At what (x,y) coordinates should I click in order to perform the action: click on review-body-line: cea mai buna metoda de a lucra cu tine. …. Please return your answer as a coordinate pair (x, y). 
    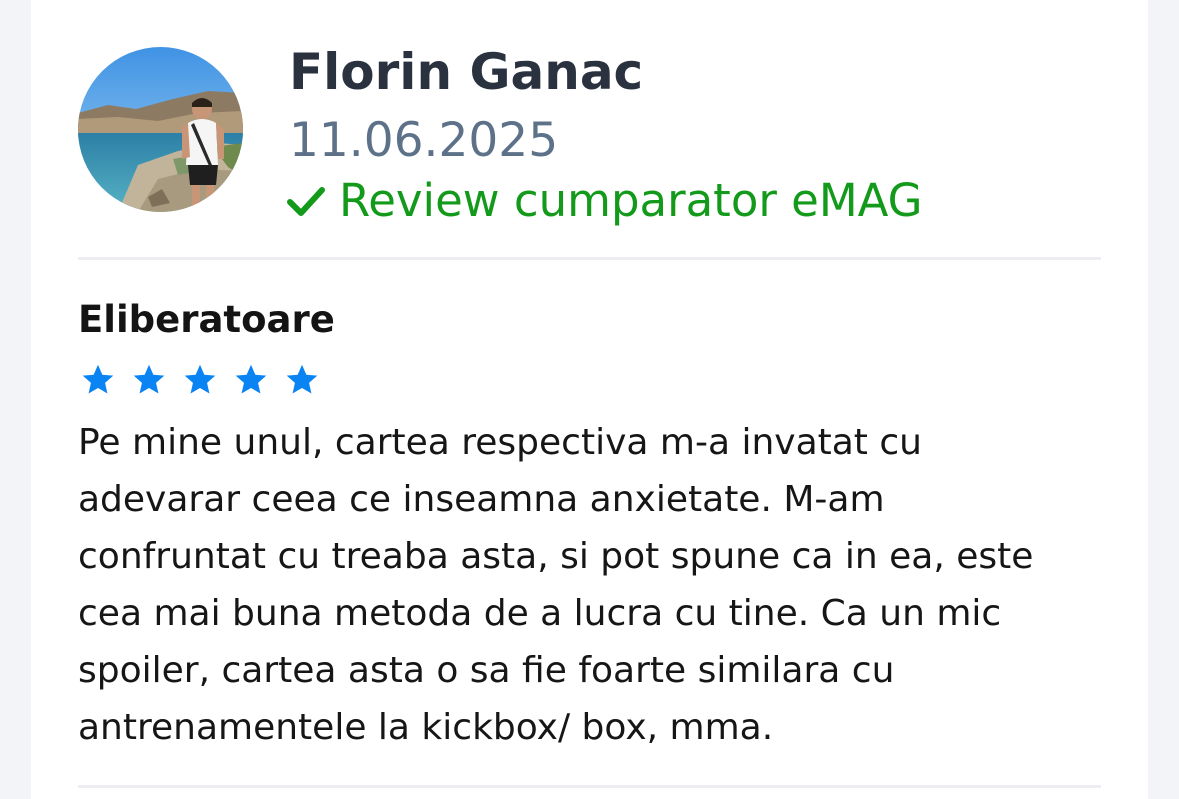
    Looking at the image, I should click on (540, 613).